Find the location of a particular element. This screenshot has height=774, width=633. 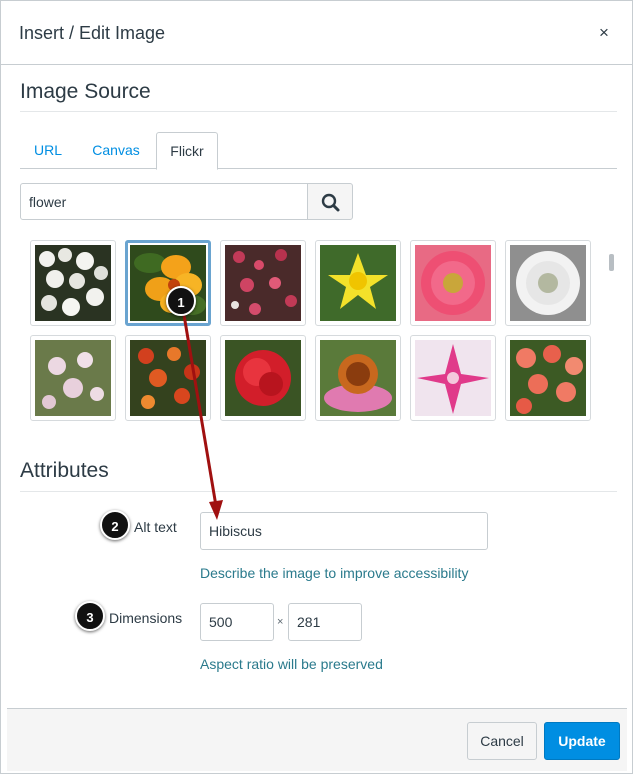

thumbnail-lily is located at coordinates (453, 378).